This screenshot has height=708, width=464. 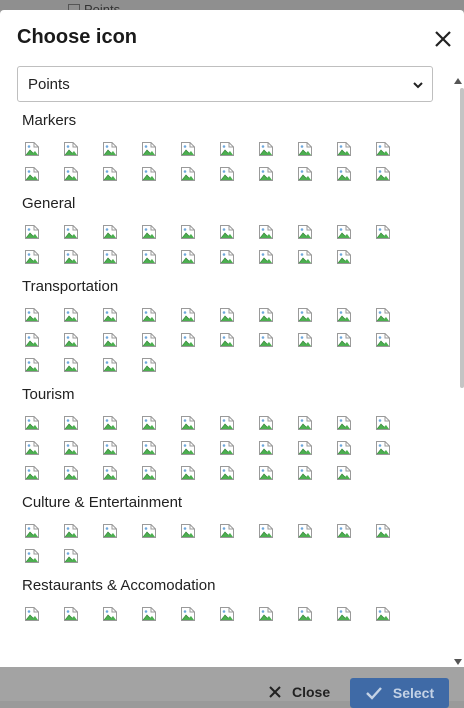 I want to click on scrollbar-thumb, so click(x=462, y=238).